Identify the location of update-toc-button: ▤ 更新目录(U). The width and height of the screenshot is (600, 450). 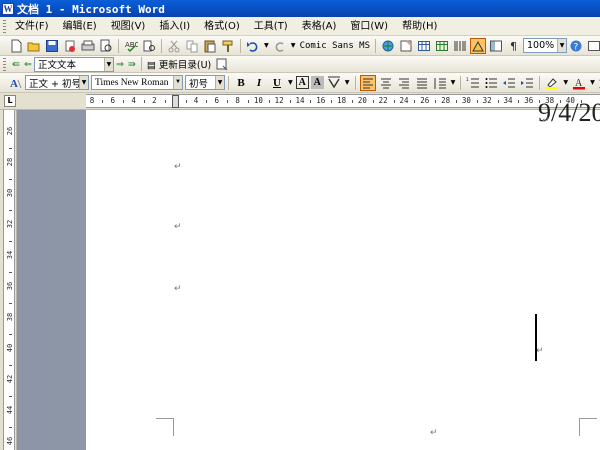
(179, 64).